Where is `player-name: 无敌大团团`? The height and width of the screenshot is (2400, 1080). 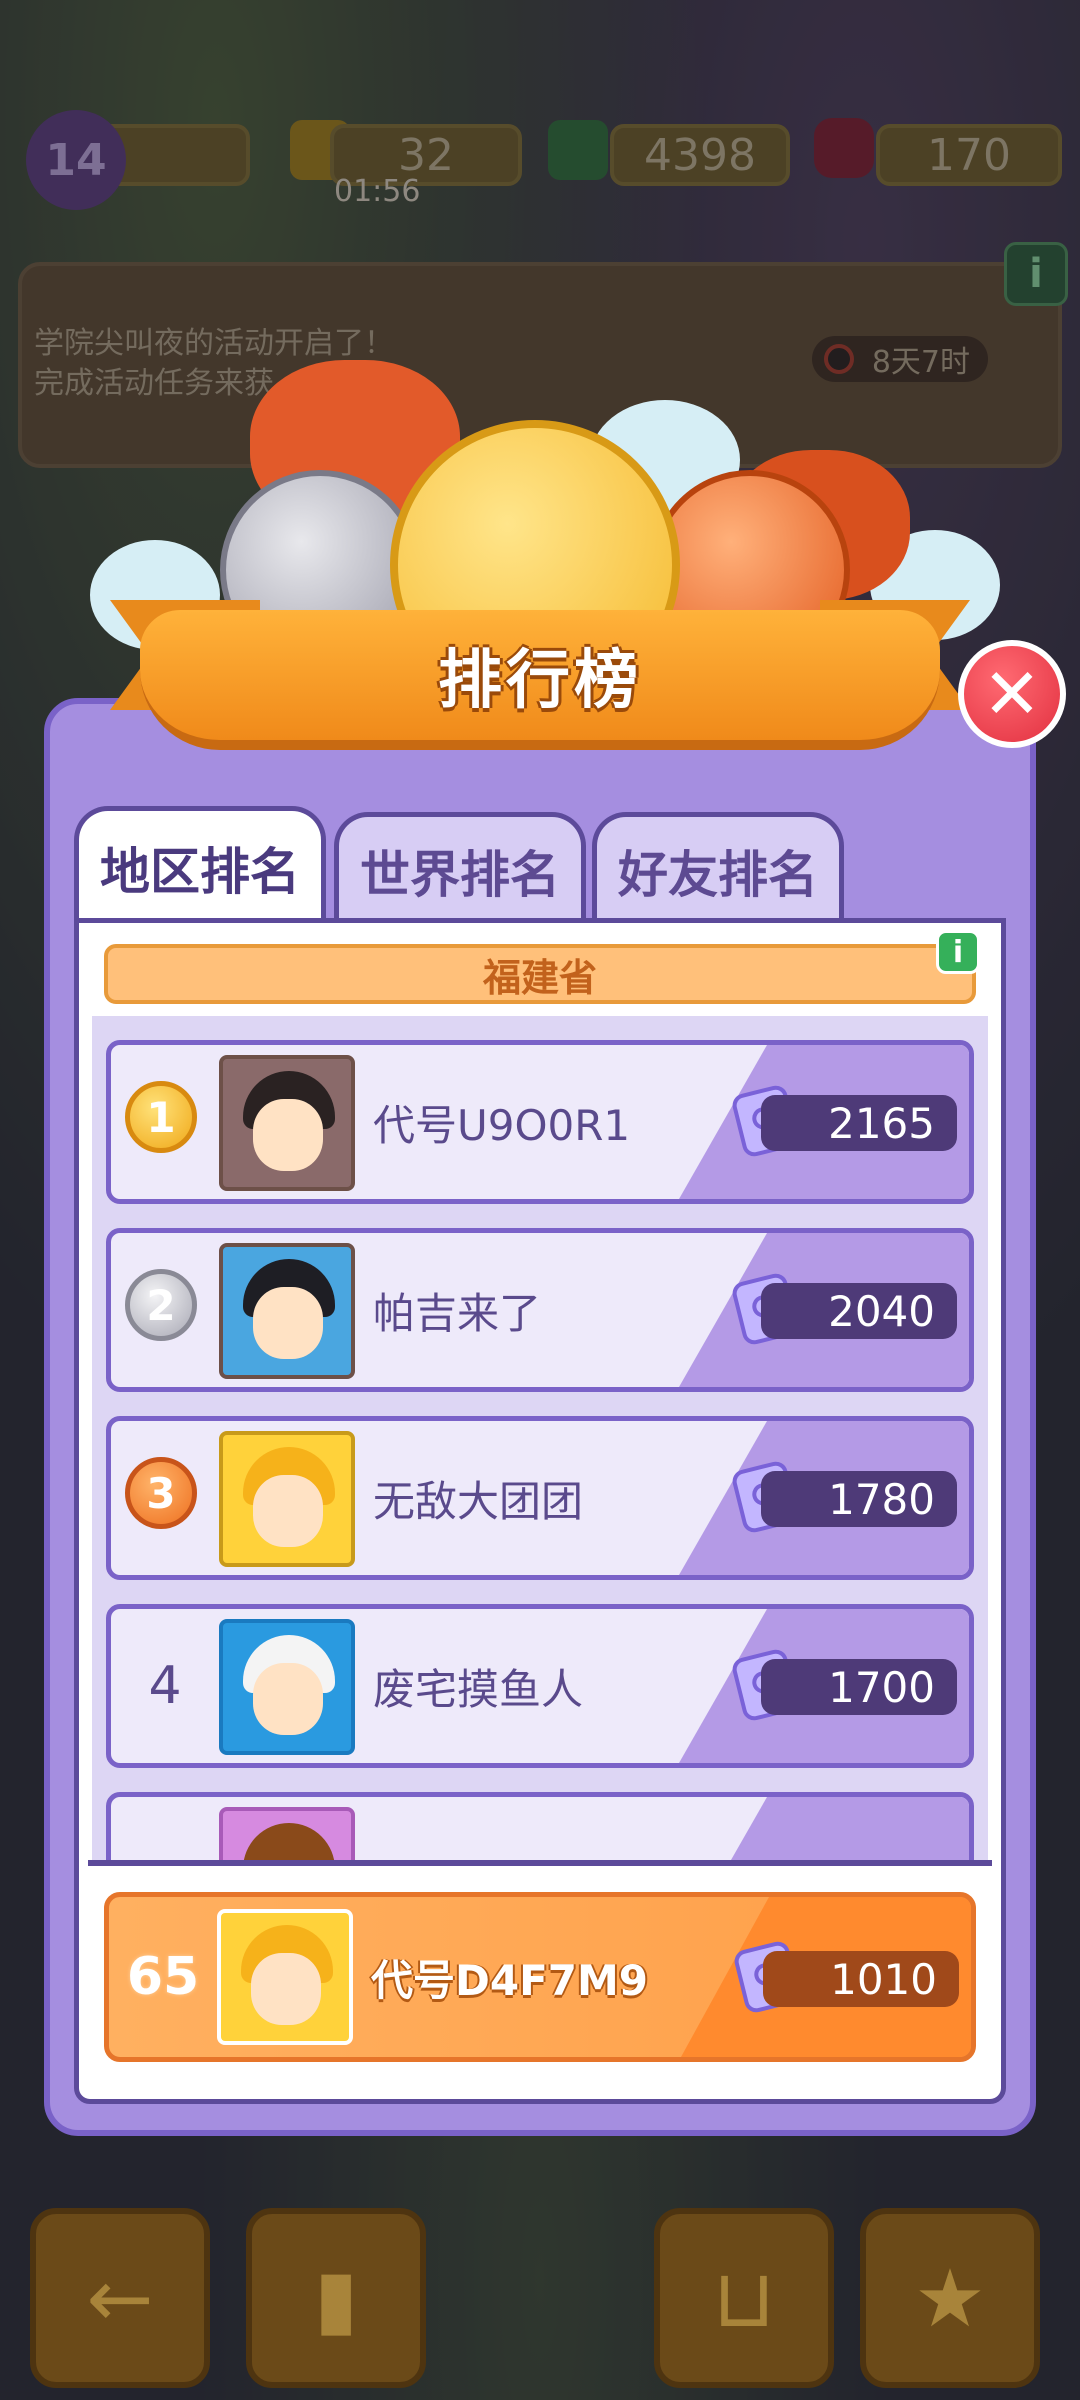
player-name: 无敌大团团 is located at coordinates (478, 1501).